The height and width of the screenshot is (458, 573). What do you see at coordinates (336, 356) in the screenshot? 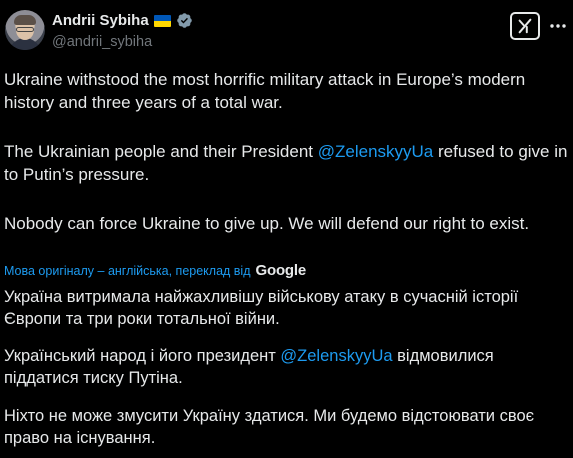
I see `translated-mention-link: @ZelenskyyUa` at bounding box center [336, 356].